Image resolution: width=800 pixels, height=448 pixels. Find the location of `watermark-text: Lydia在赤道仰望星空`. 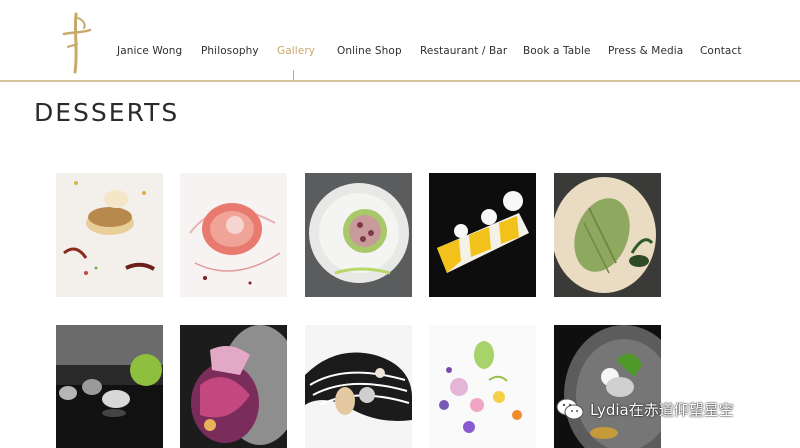

watermark-text: Lydia在赤道仰望星空 is located at coordinates (662, 409).